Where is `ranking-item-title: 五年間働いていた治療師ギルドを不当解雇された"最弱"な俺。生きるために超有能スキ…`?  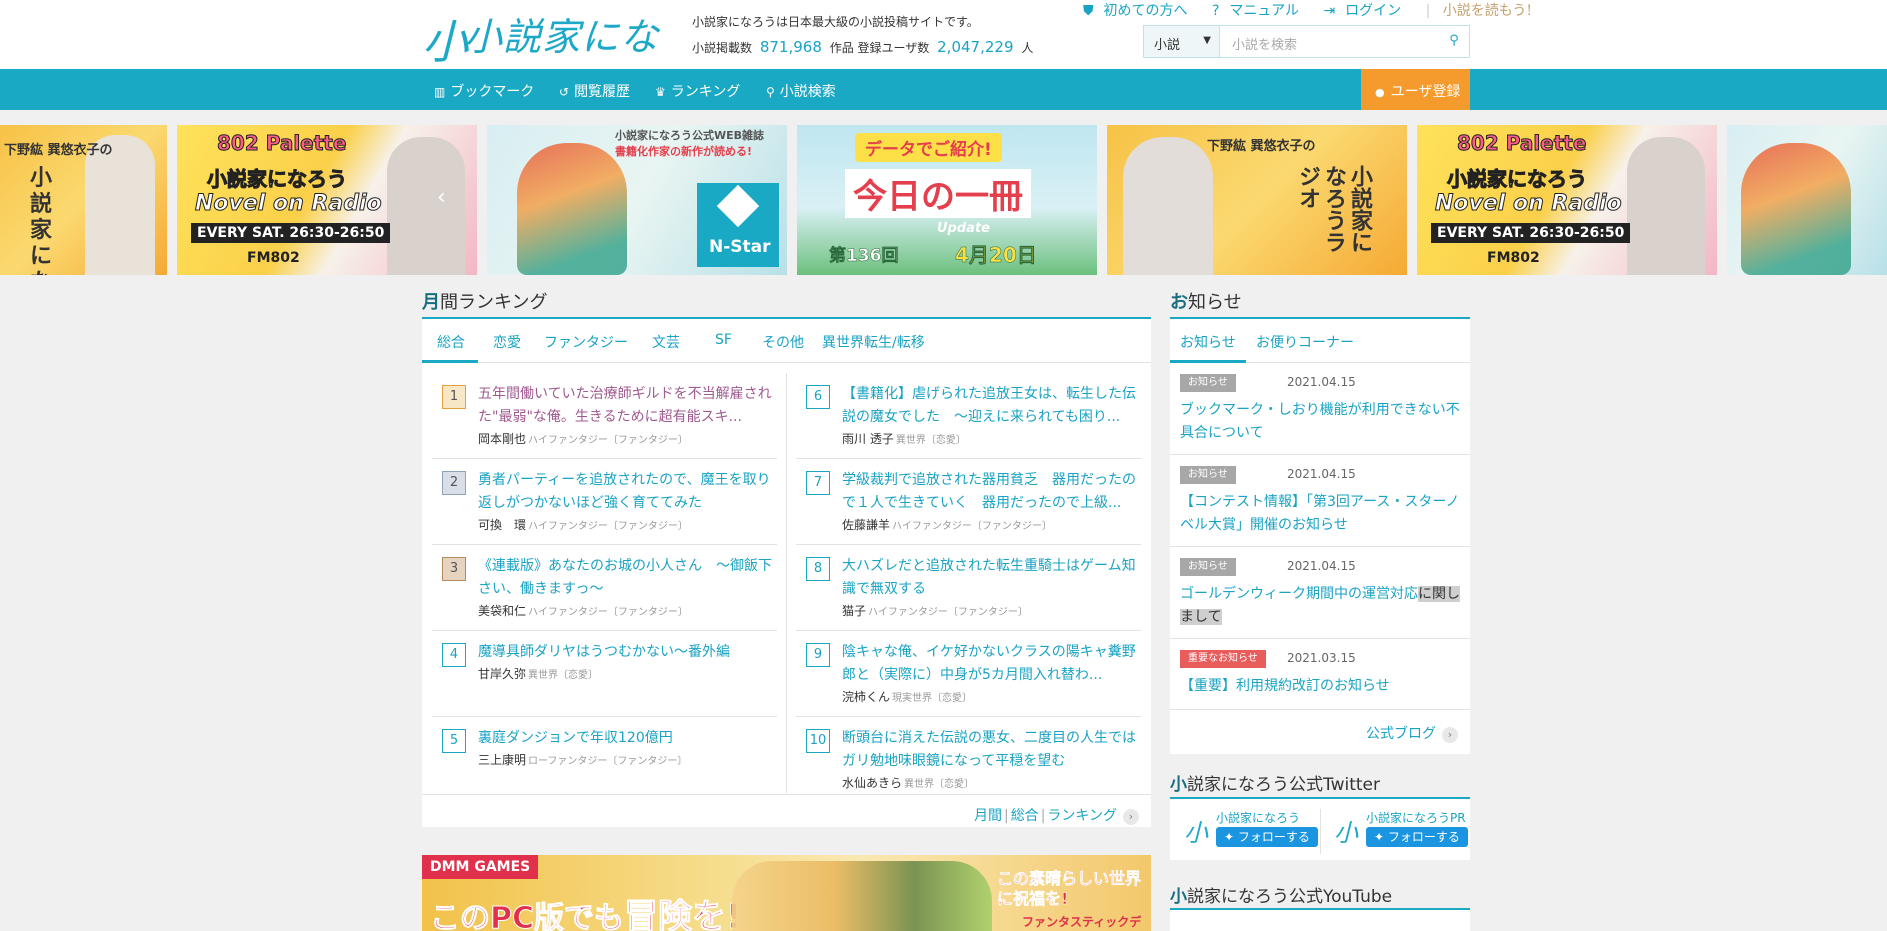 ranking-item-title: 五年間働いていた治療師ギルドを不当解雇された"最弱"な俺。生きるために超有能スキ… is located at coordinates (628, 406).